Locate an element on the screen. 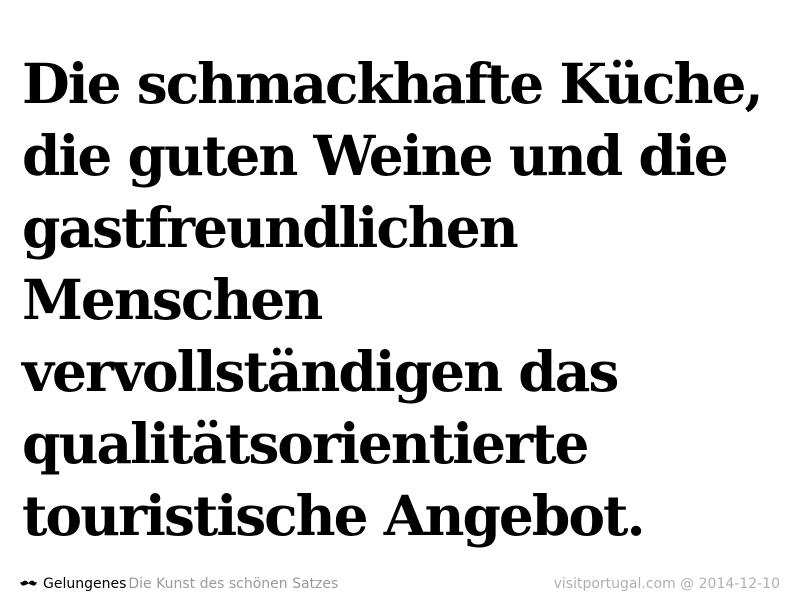 Image resolution: width=800 pixels, height=600 pixels. quote-line: Die schmackhafte Küche, is located at coordinates (393, 83).